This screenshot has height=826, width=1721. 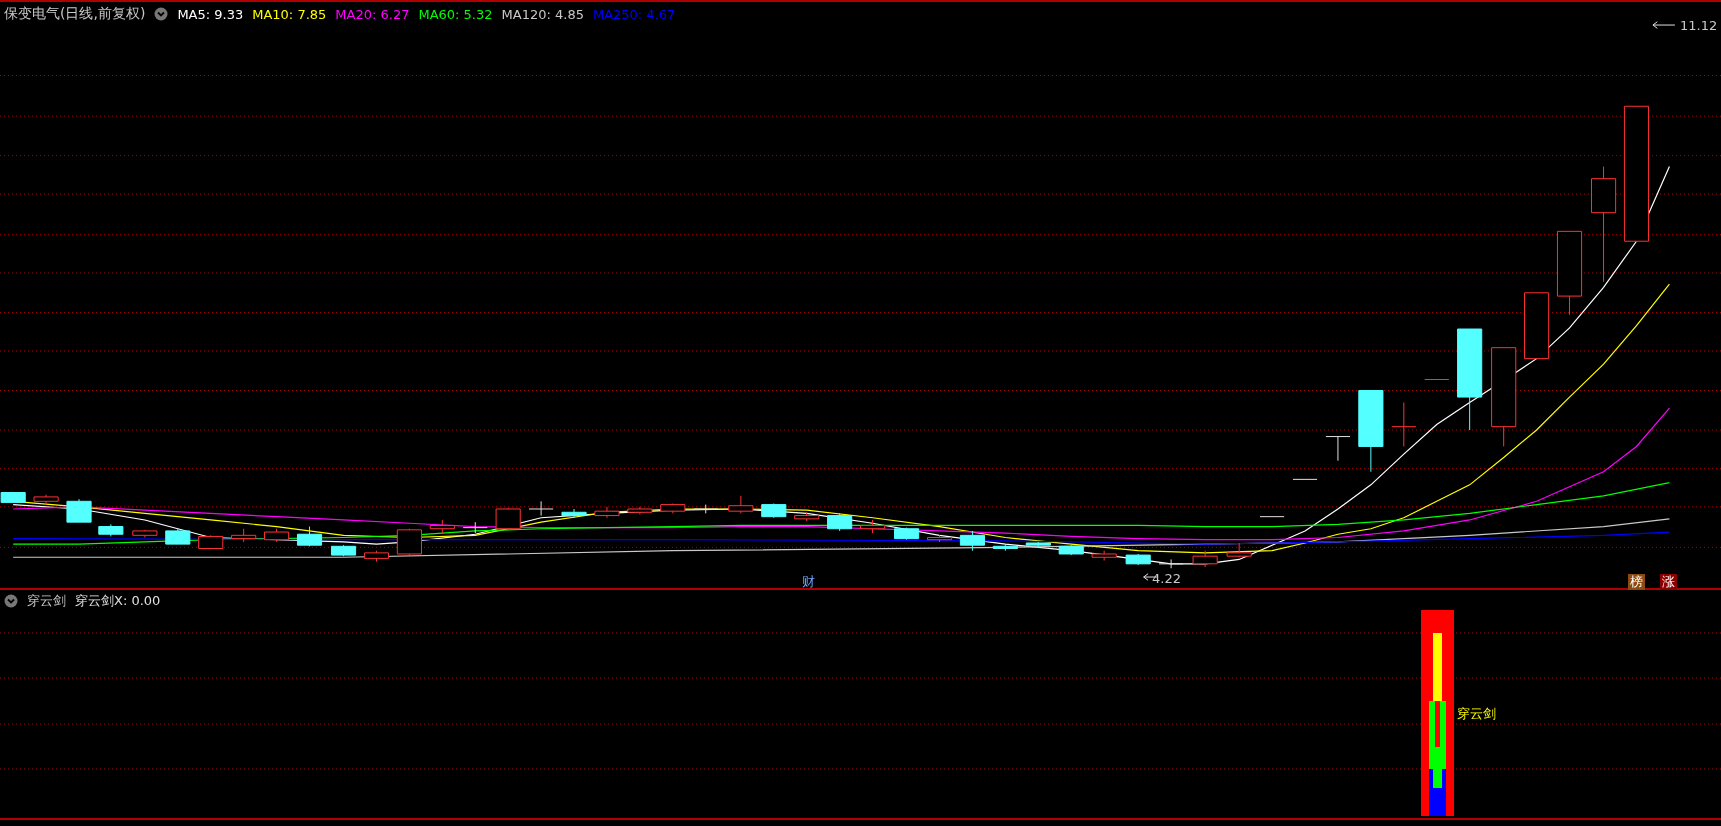 I want to click on indicator-name: 穿云剑, so click(x=46, y=601).